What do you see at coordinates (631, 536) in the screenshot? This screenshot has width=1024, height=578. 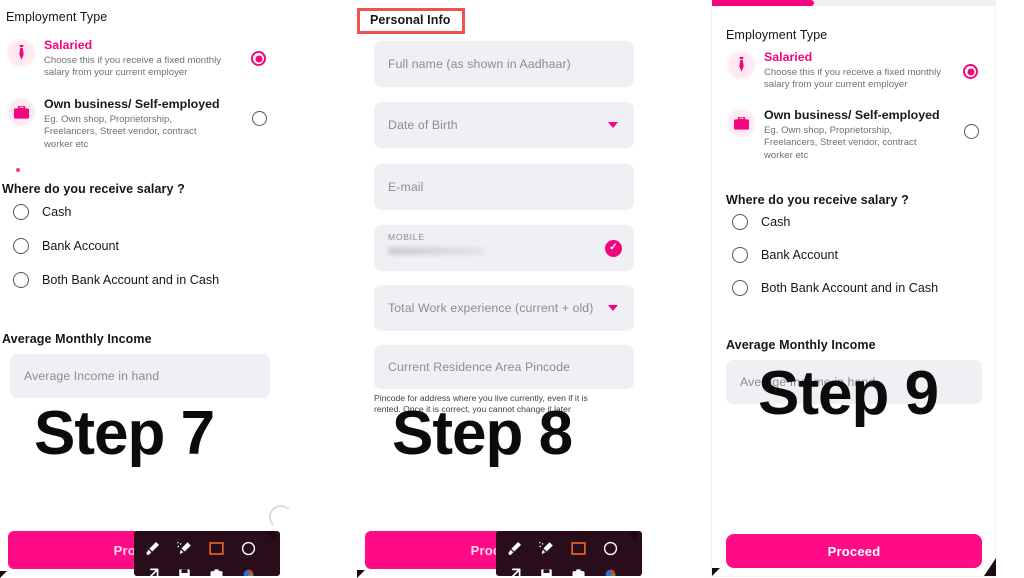 I see `toolbar-corner-fold-middle` at bounding box center [631, 536].